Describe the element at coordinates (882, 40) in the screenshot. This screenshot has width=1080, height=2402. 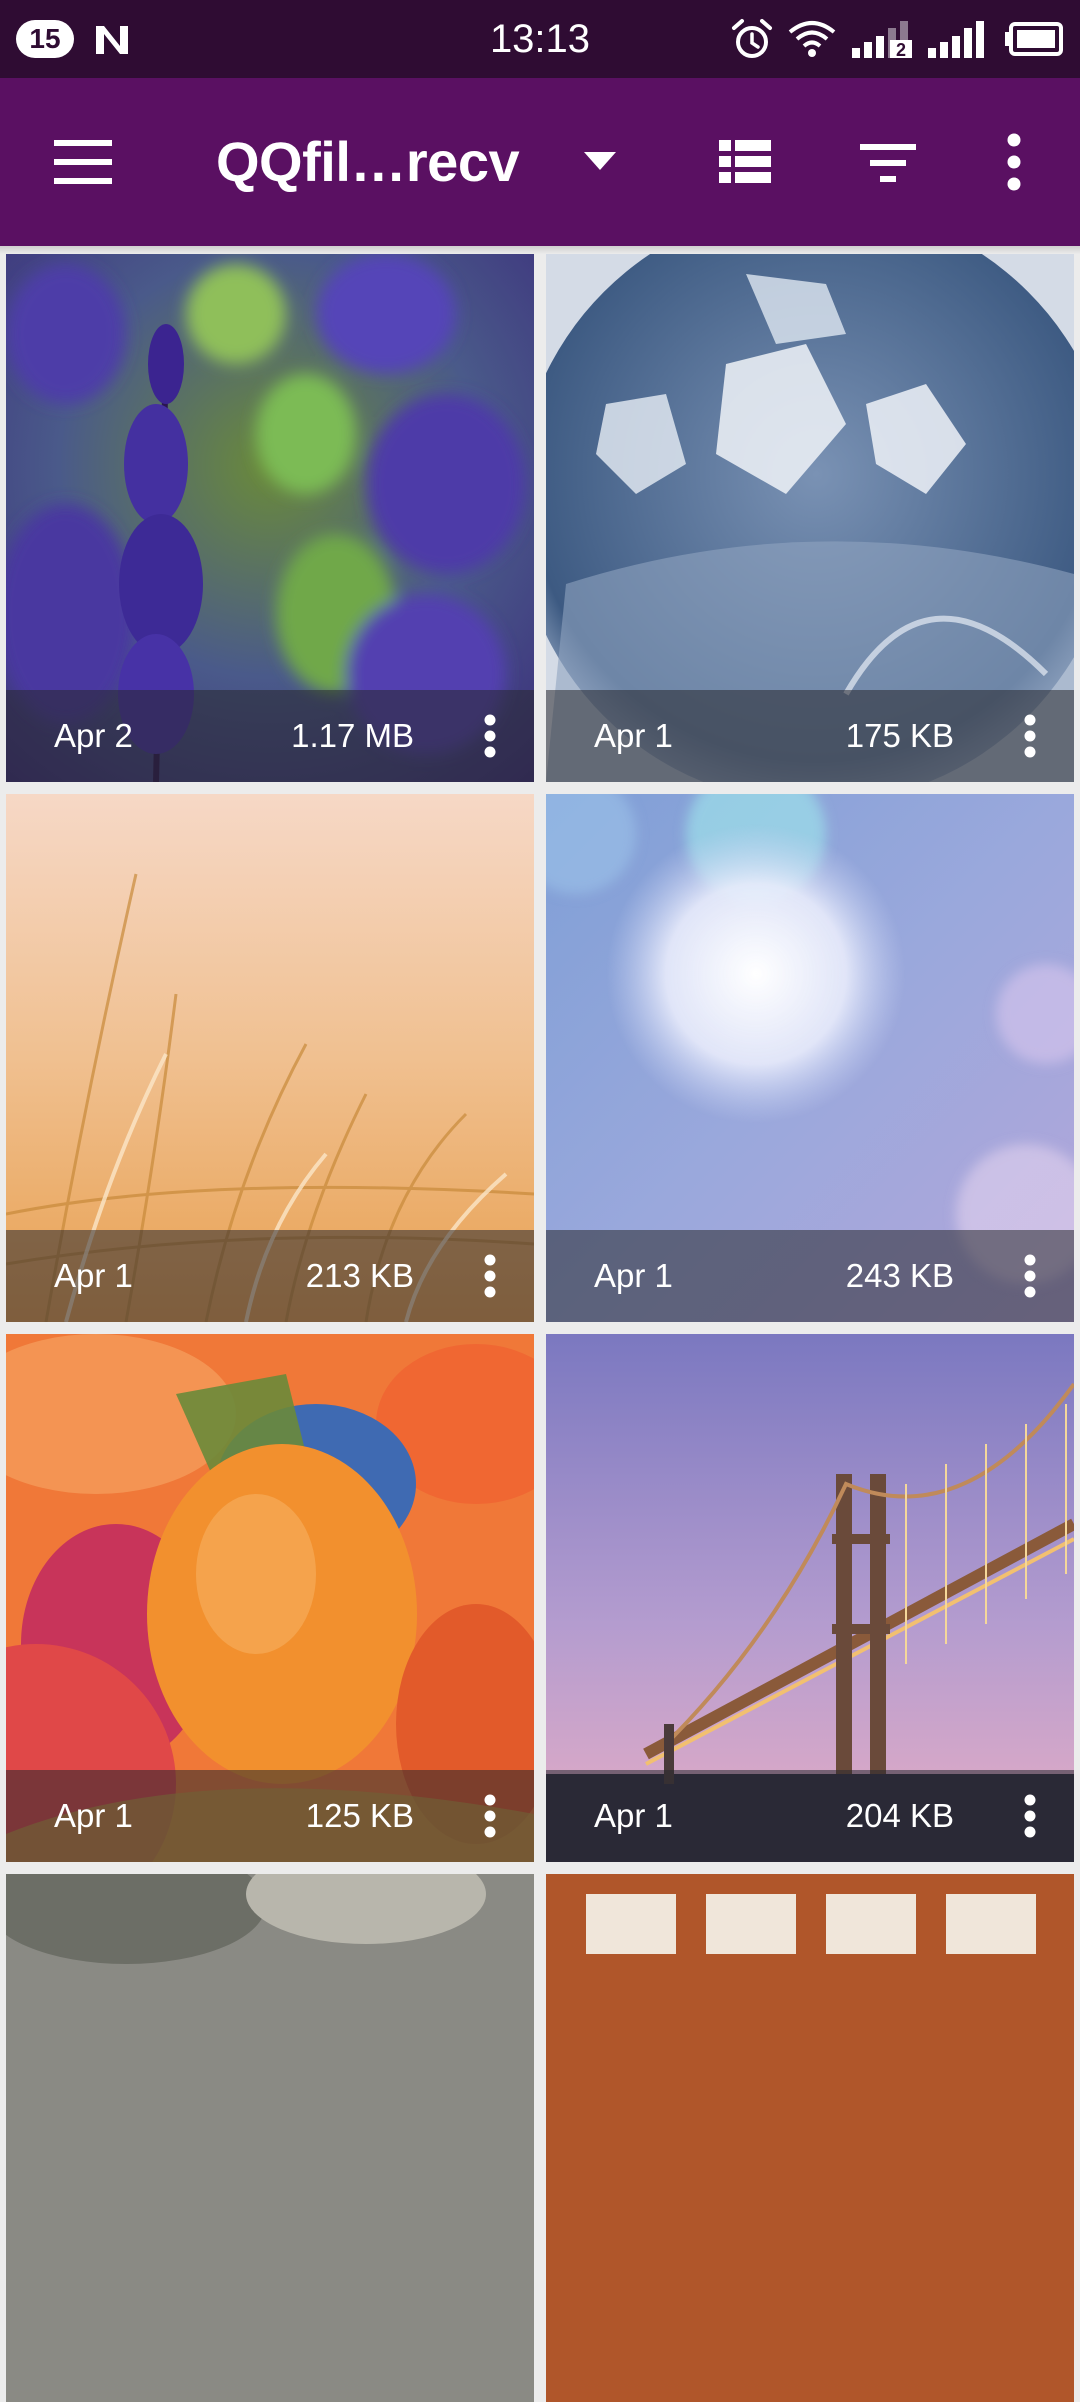
I see `signal-icon: 2` at that location.